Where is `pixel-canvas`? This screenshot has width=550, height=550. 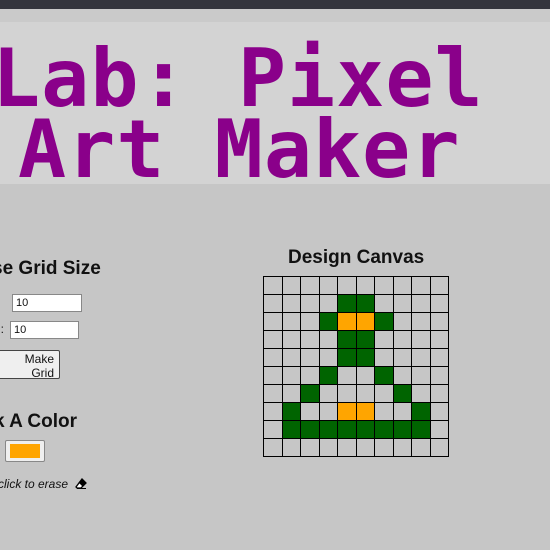 pixel-canvas is located at coordinates (356, 366).